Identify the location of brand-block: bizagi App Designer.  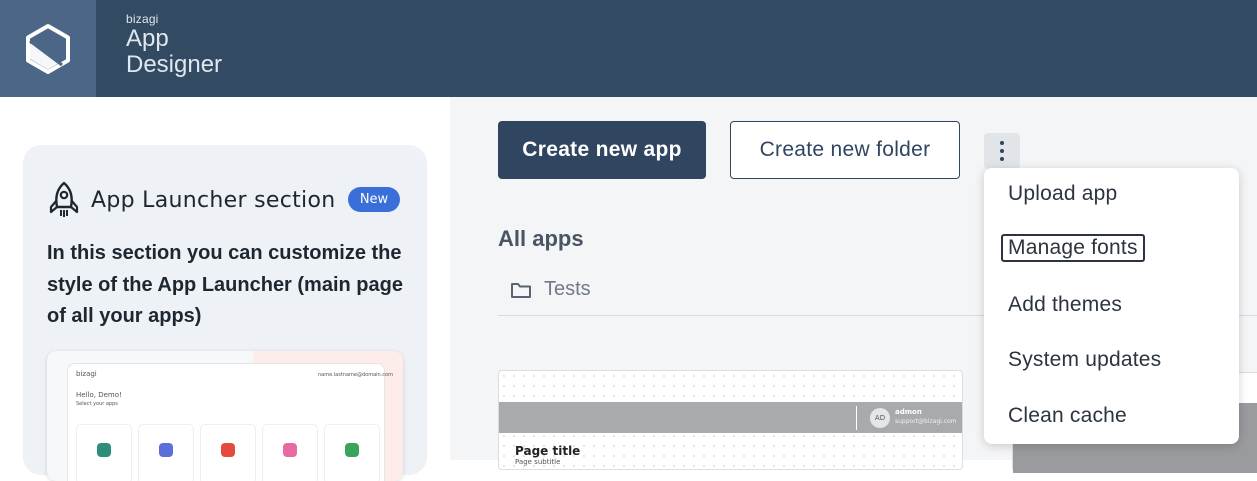
(174, 45).